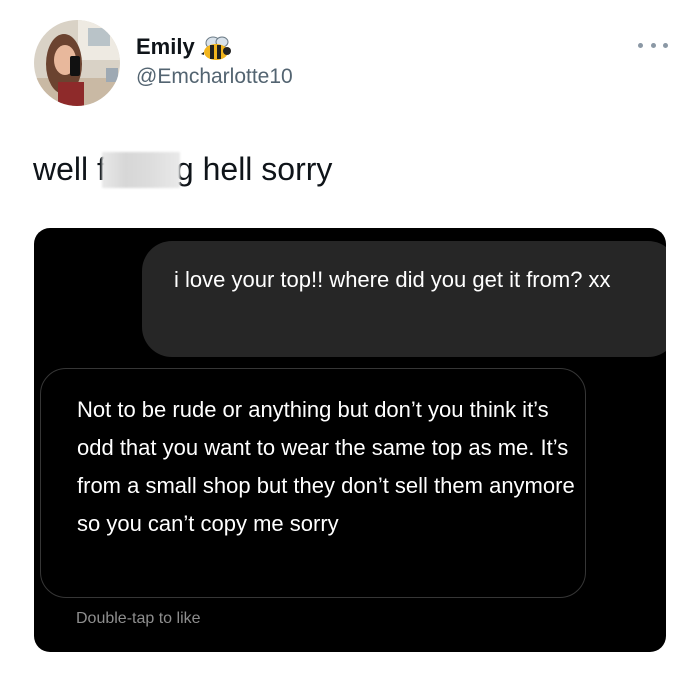 The width and height of the screenshot is (700, 687). Describe the element at coordinates (653, 45) in the screenshot. I see `more-options-icon` at that location.